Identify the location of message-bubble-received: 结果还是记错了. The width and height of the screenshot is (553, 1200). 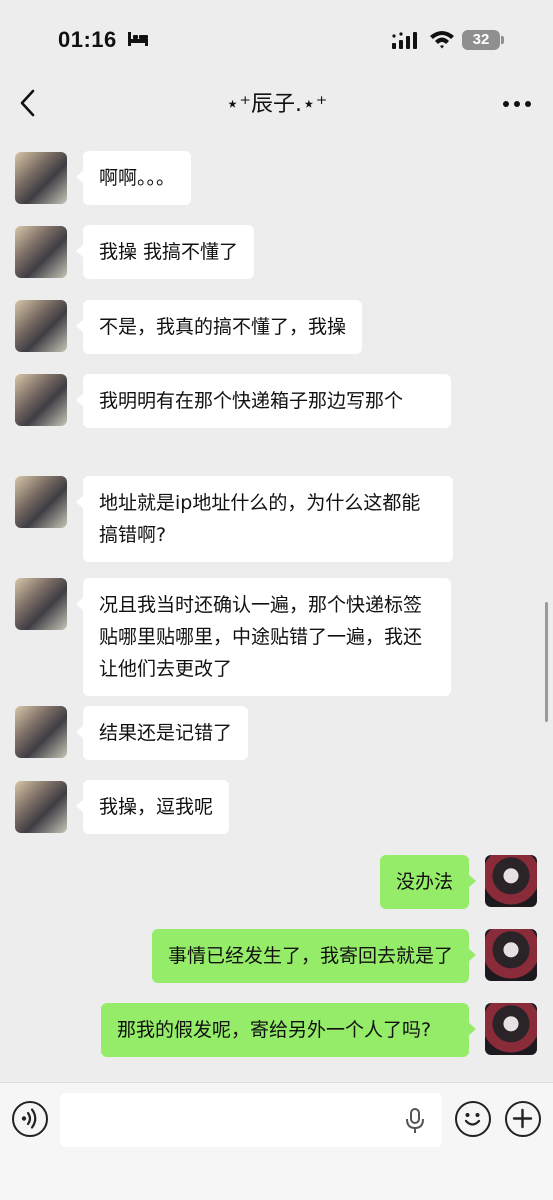
(162, 733).